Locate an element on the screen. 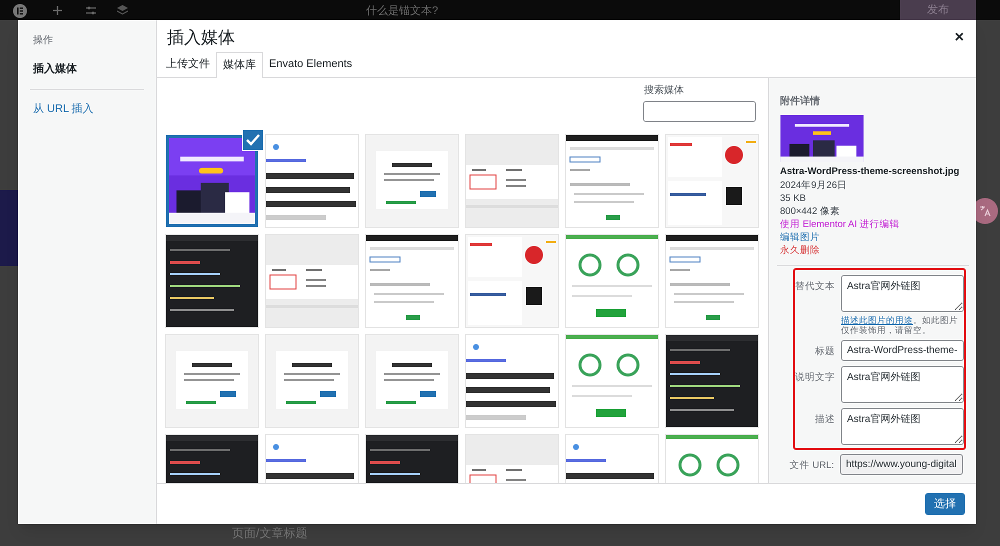 The height and width of the screenshot is (546, 1000). delete-link: 永久删除 is located at coordinates (873, 251).